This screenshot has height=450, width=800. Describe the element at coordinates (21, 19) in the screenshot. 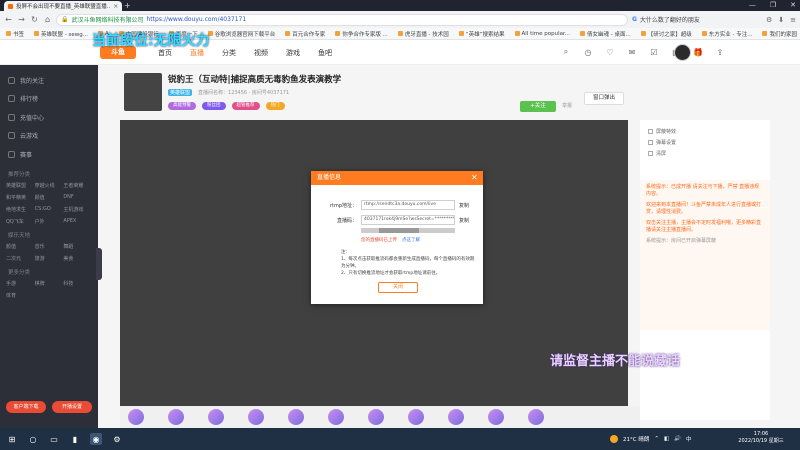

I see `forward-icon: →` at that location.